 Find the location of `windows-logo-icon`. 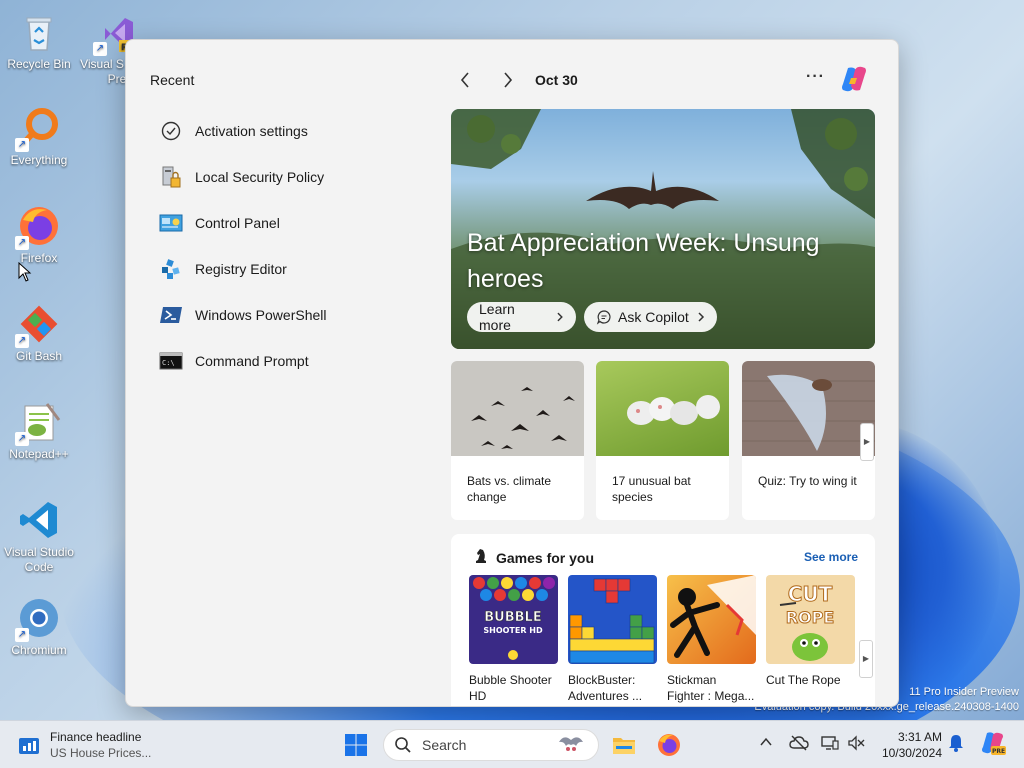

windows-logo-icon is located at coordinates (356, 745).